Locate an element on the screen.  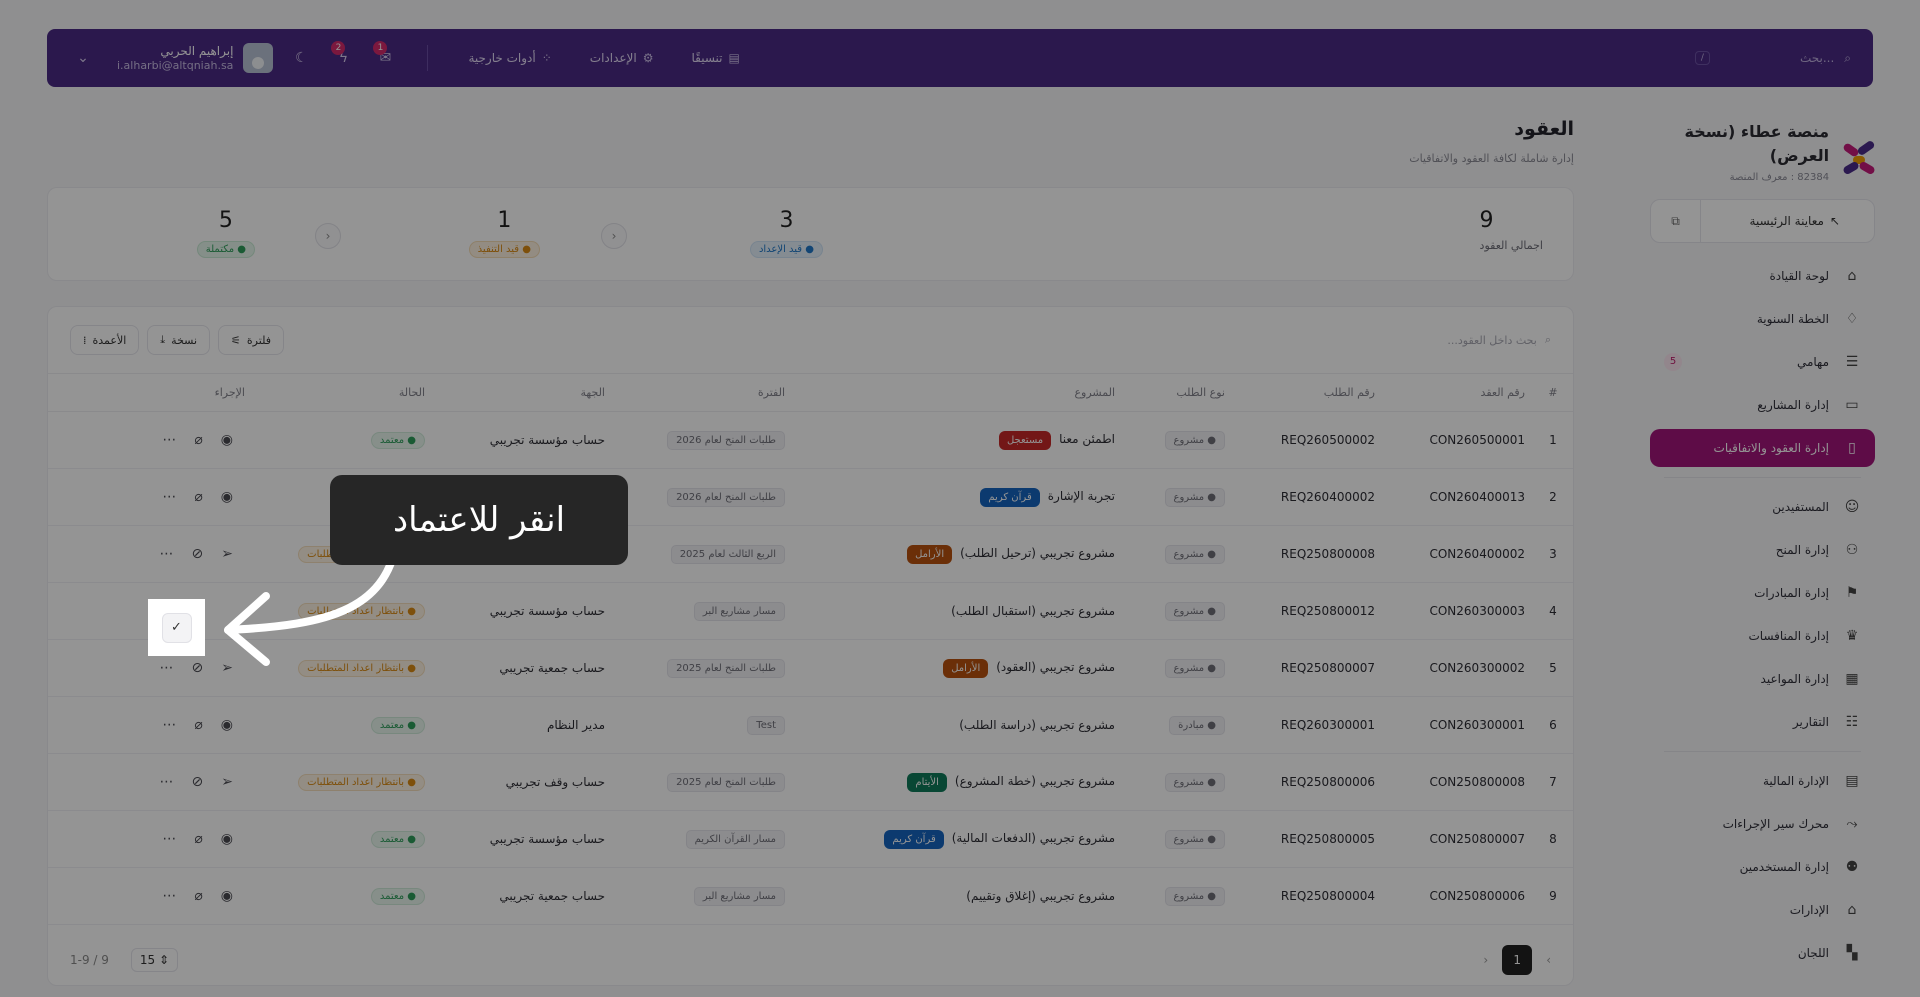
approve-spotlight: ✓ is located at coordinates (176, 627).